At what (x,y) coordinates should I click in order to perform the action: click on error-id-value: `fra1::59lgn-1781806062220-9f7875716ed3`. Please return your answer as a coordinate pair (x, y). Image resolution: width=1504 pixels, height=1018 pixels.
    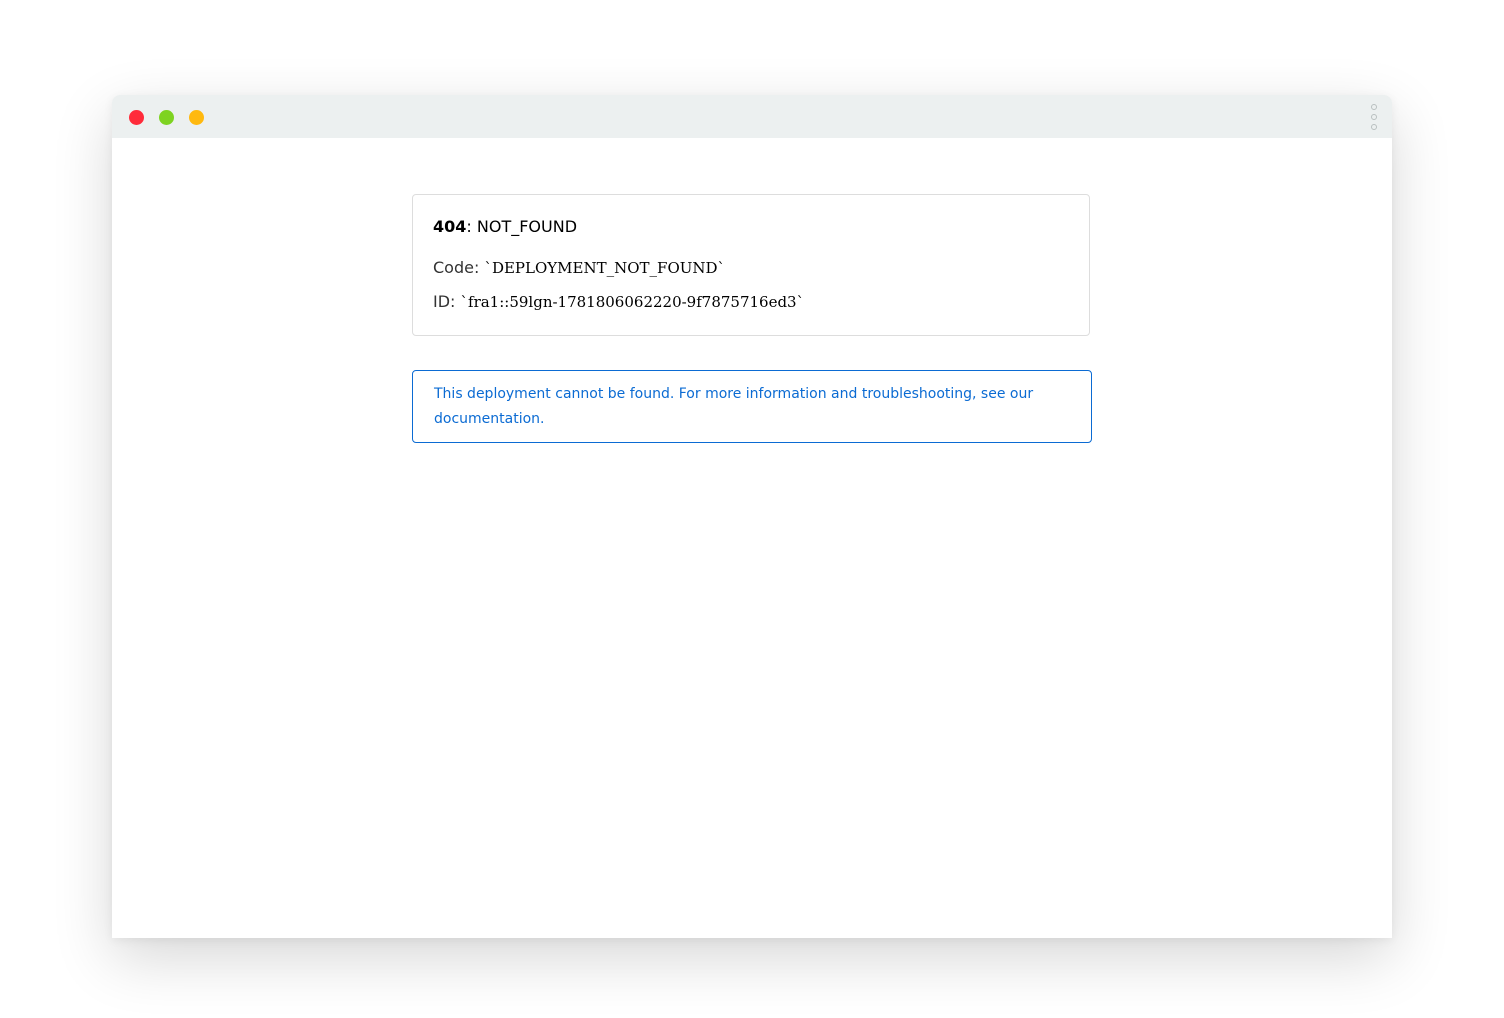
    Looking at the image, I should click on (632, 302).